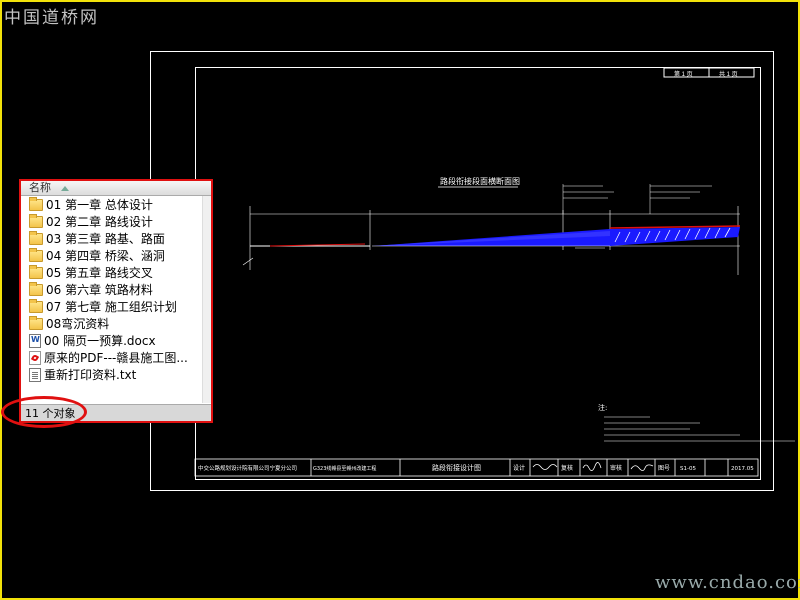  Describe the element at coordinates (111, 323) in the screenshot. I see `file-list-item: 08弯沉资料` at that location.